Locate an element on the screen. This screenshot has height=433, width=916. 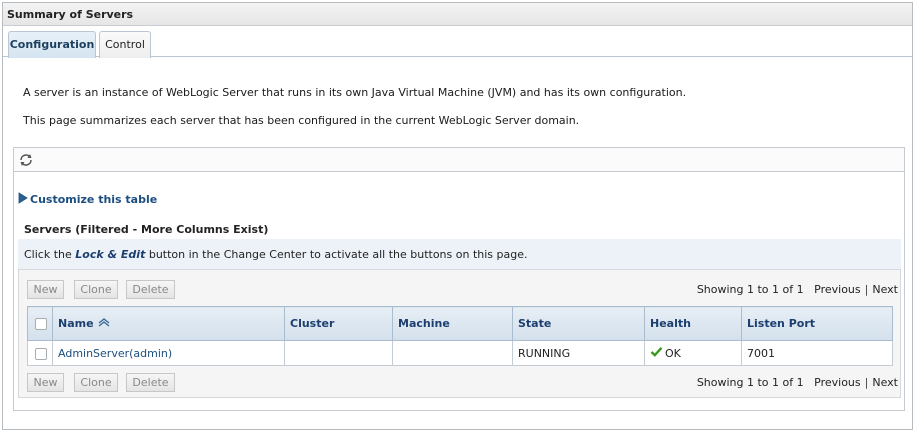
row-checkbox is located at coordinates (41, 353).